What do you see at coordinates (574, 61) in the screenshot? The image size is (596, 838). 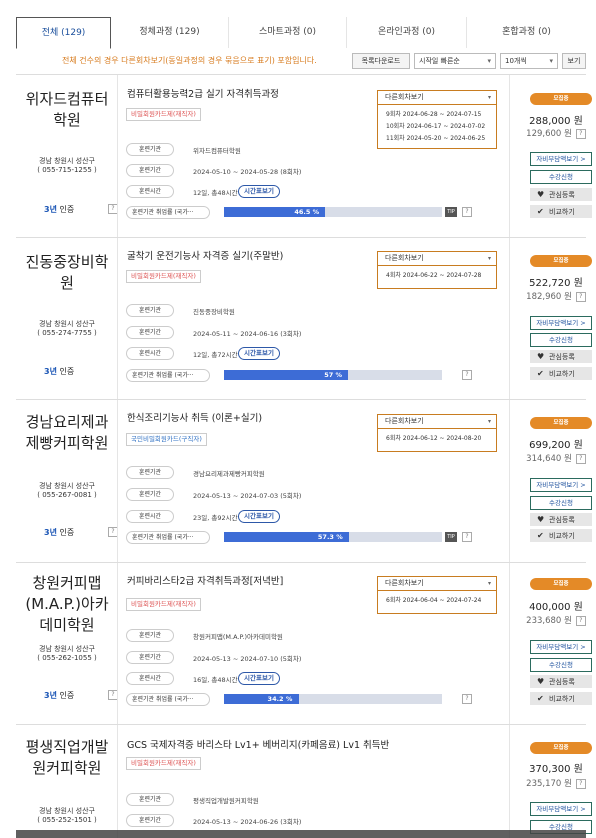 I see `view-button: 보기` at bounding box center [574, 61].